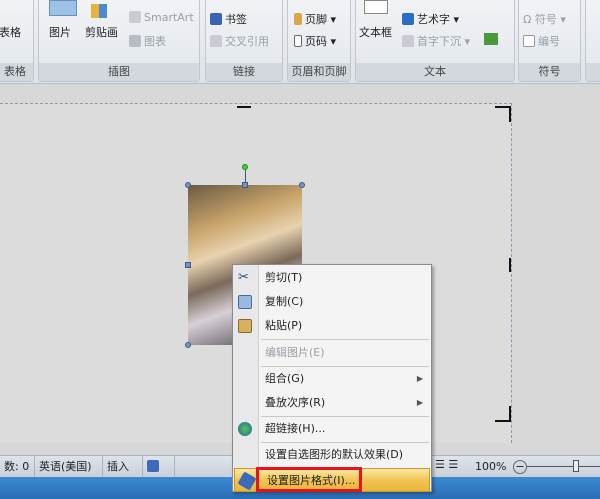 The image size is (600, 499). What do you see at coordinates (295, 402) in the screenshot?
I see `menu-label: 叠放次序(R)` at bounding box center [295, 402].